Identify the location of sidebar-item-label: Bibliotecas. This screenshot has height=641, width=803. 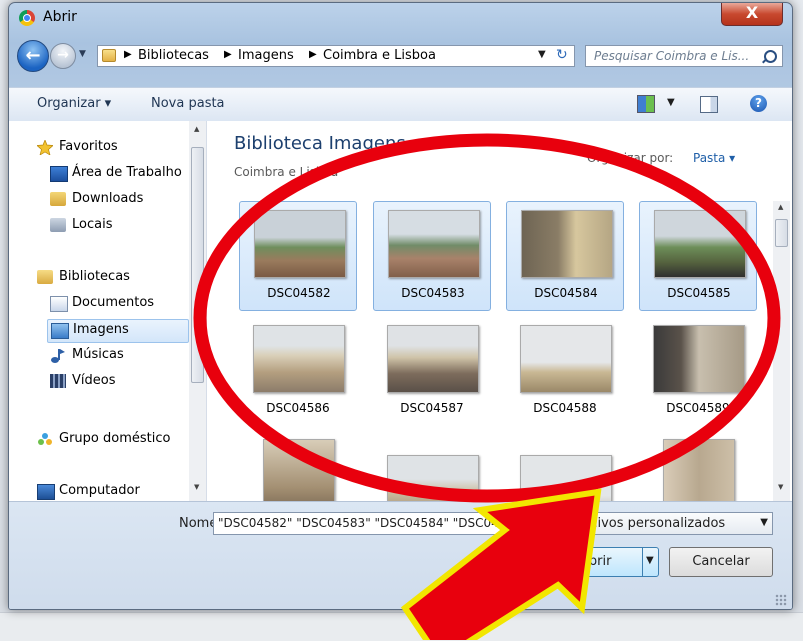
(94, 276).